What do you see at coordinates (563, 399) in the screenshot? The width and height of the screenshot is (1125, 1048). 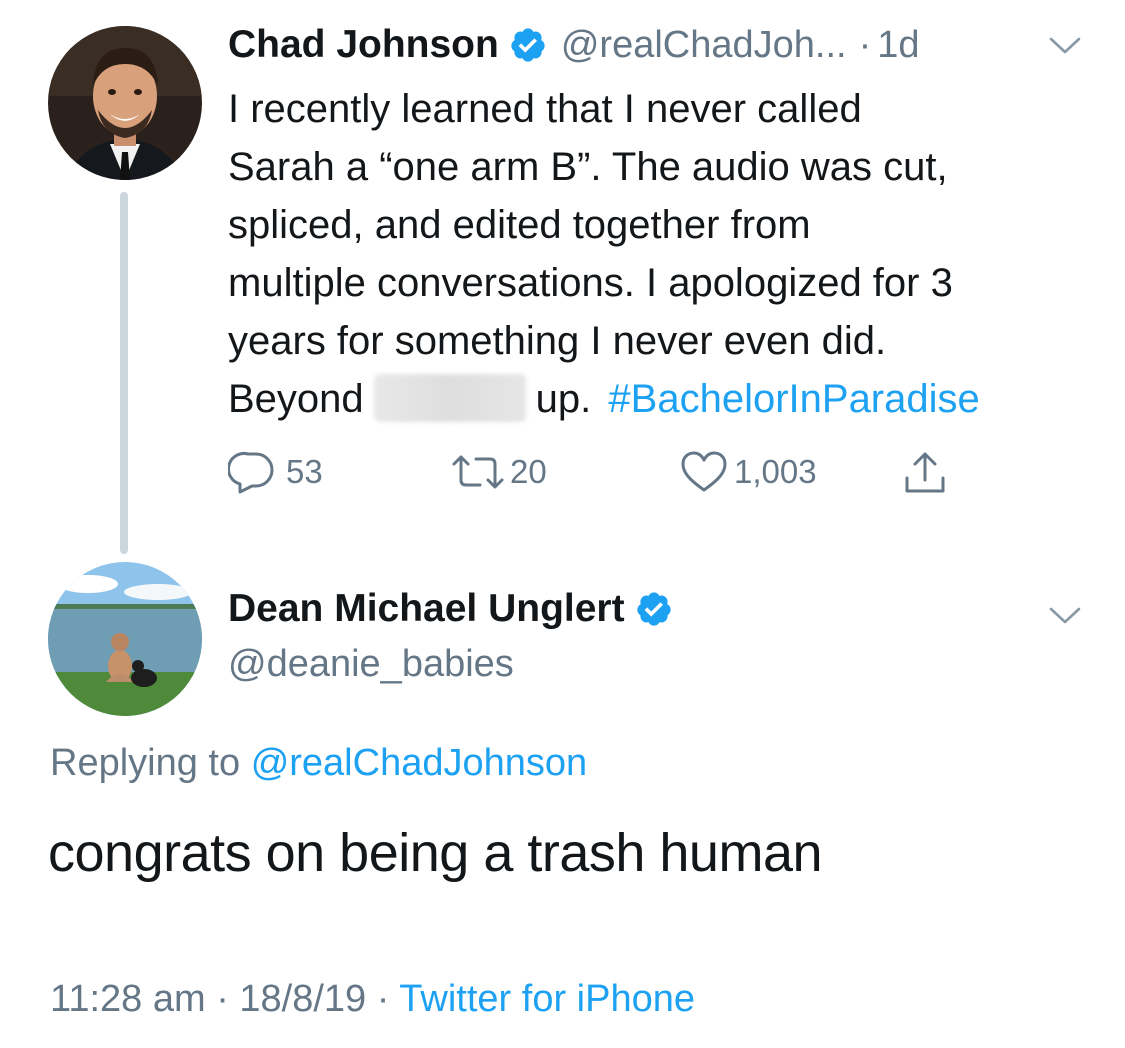 I see `text-fragment: up.` at bounding box center [563, 399].